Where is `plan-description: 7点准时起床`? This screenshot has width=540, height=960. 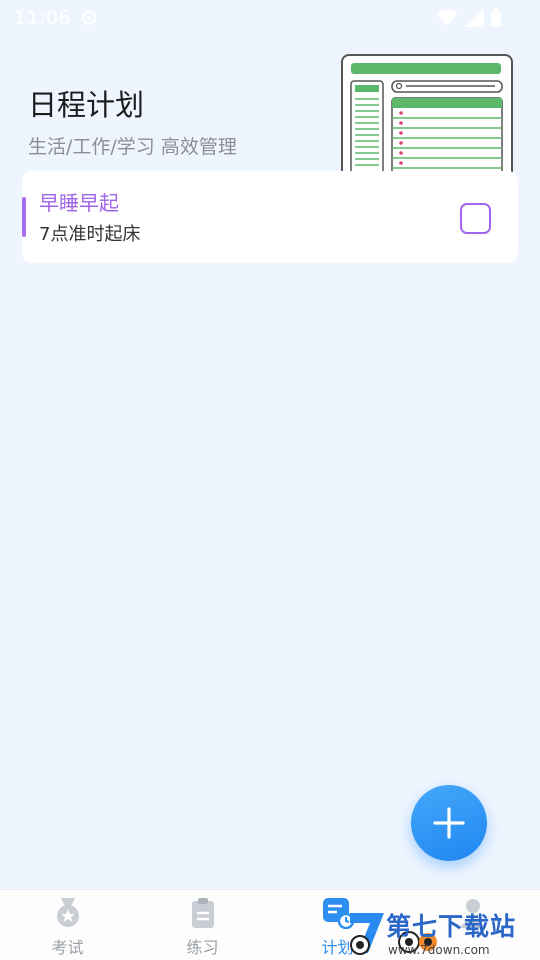
plan-description: 7点准时起床 is located at coordinates (90, 234).